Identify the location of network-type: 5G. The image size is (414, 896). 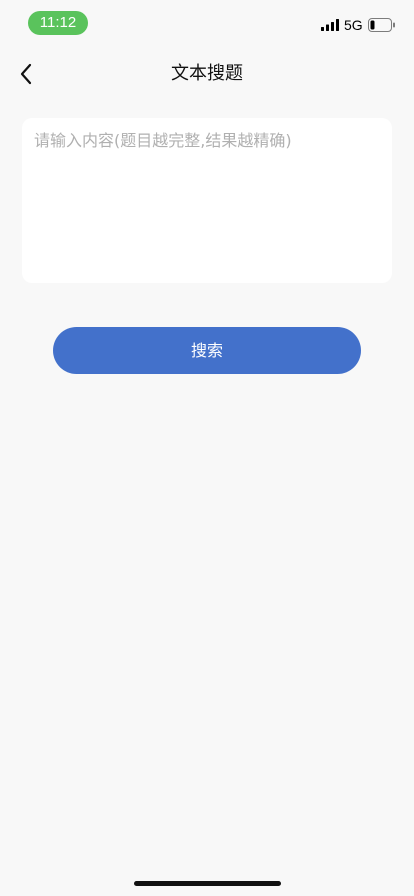
(353, 25).